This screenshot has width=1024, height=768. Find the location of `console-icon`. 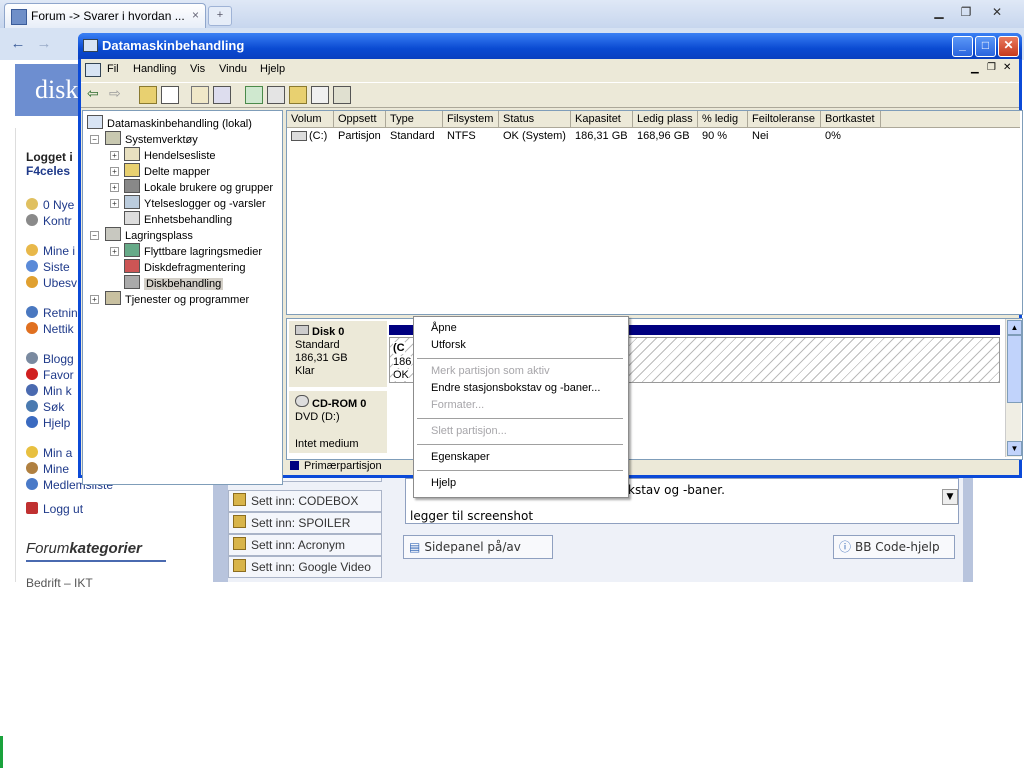

console-icon is located at coordinates (93, 70).